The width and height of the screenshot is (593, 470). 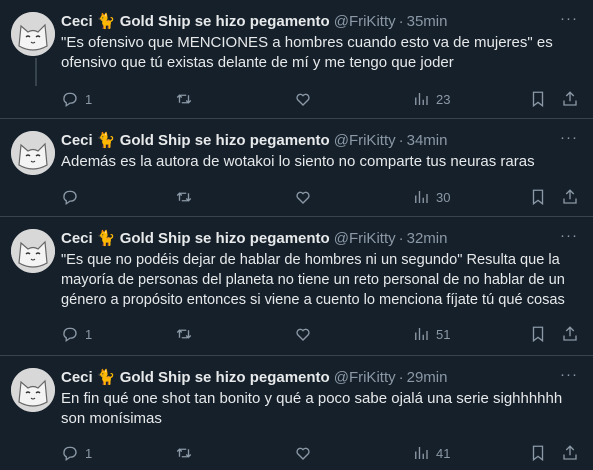 I want to click on views-button: 41, so click(x=431, y=453).